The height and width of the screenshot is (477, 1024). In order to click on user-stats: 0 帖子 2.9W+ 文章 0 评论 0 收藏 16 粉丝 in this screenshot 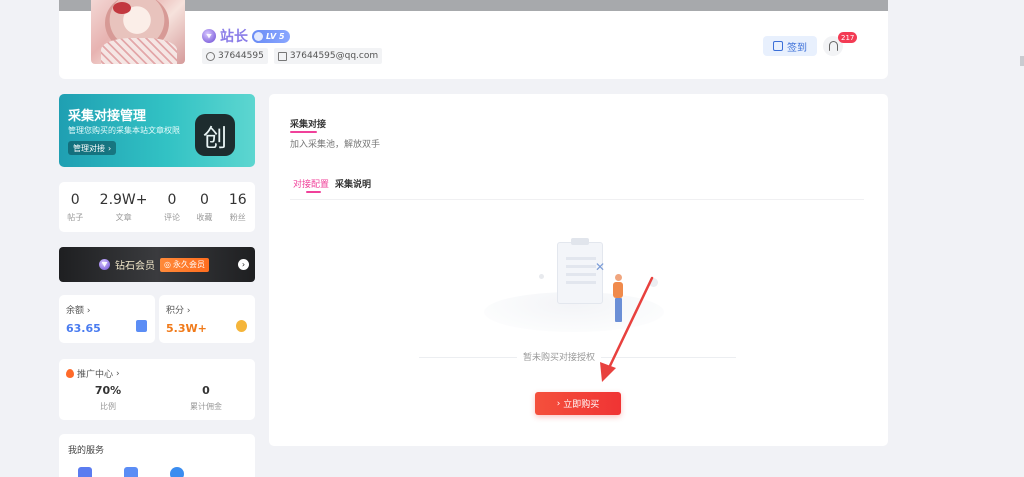, I will do `click(157, 207)`.